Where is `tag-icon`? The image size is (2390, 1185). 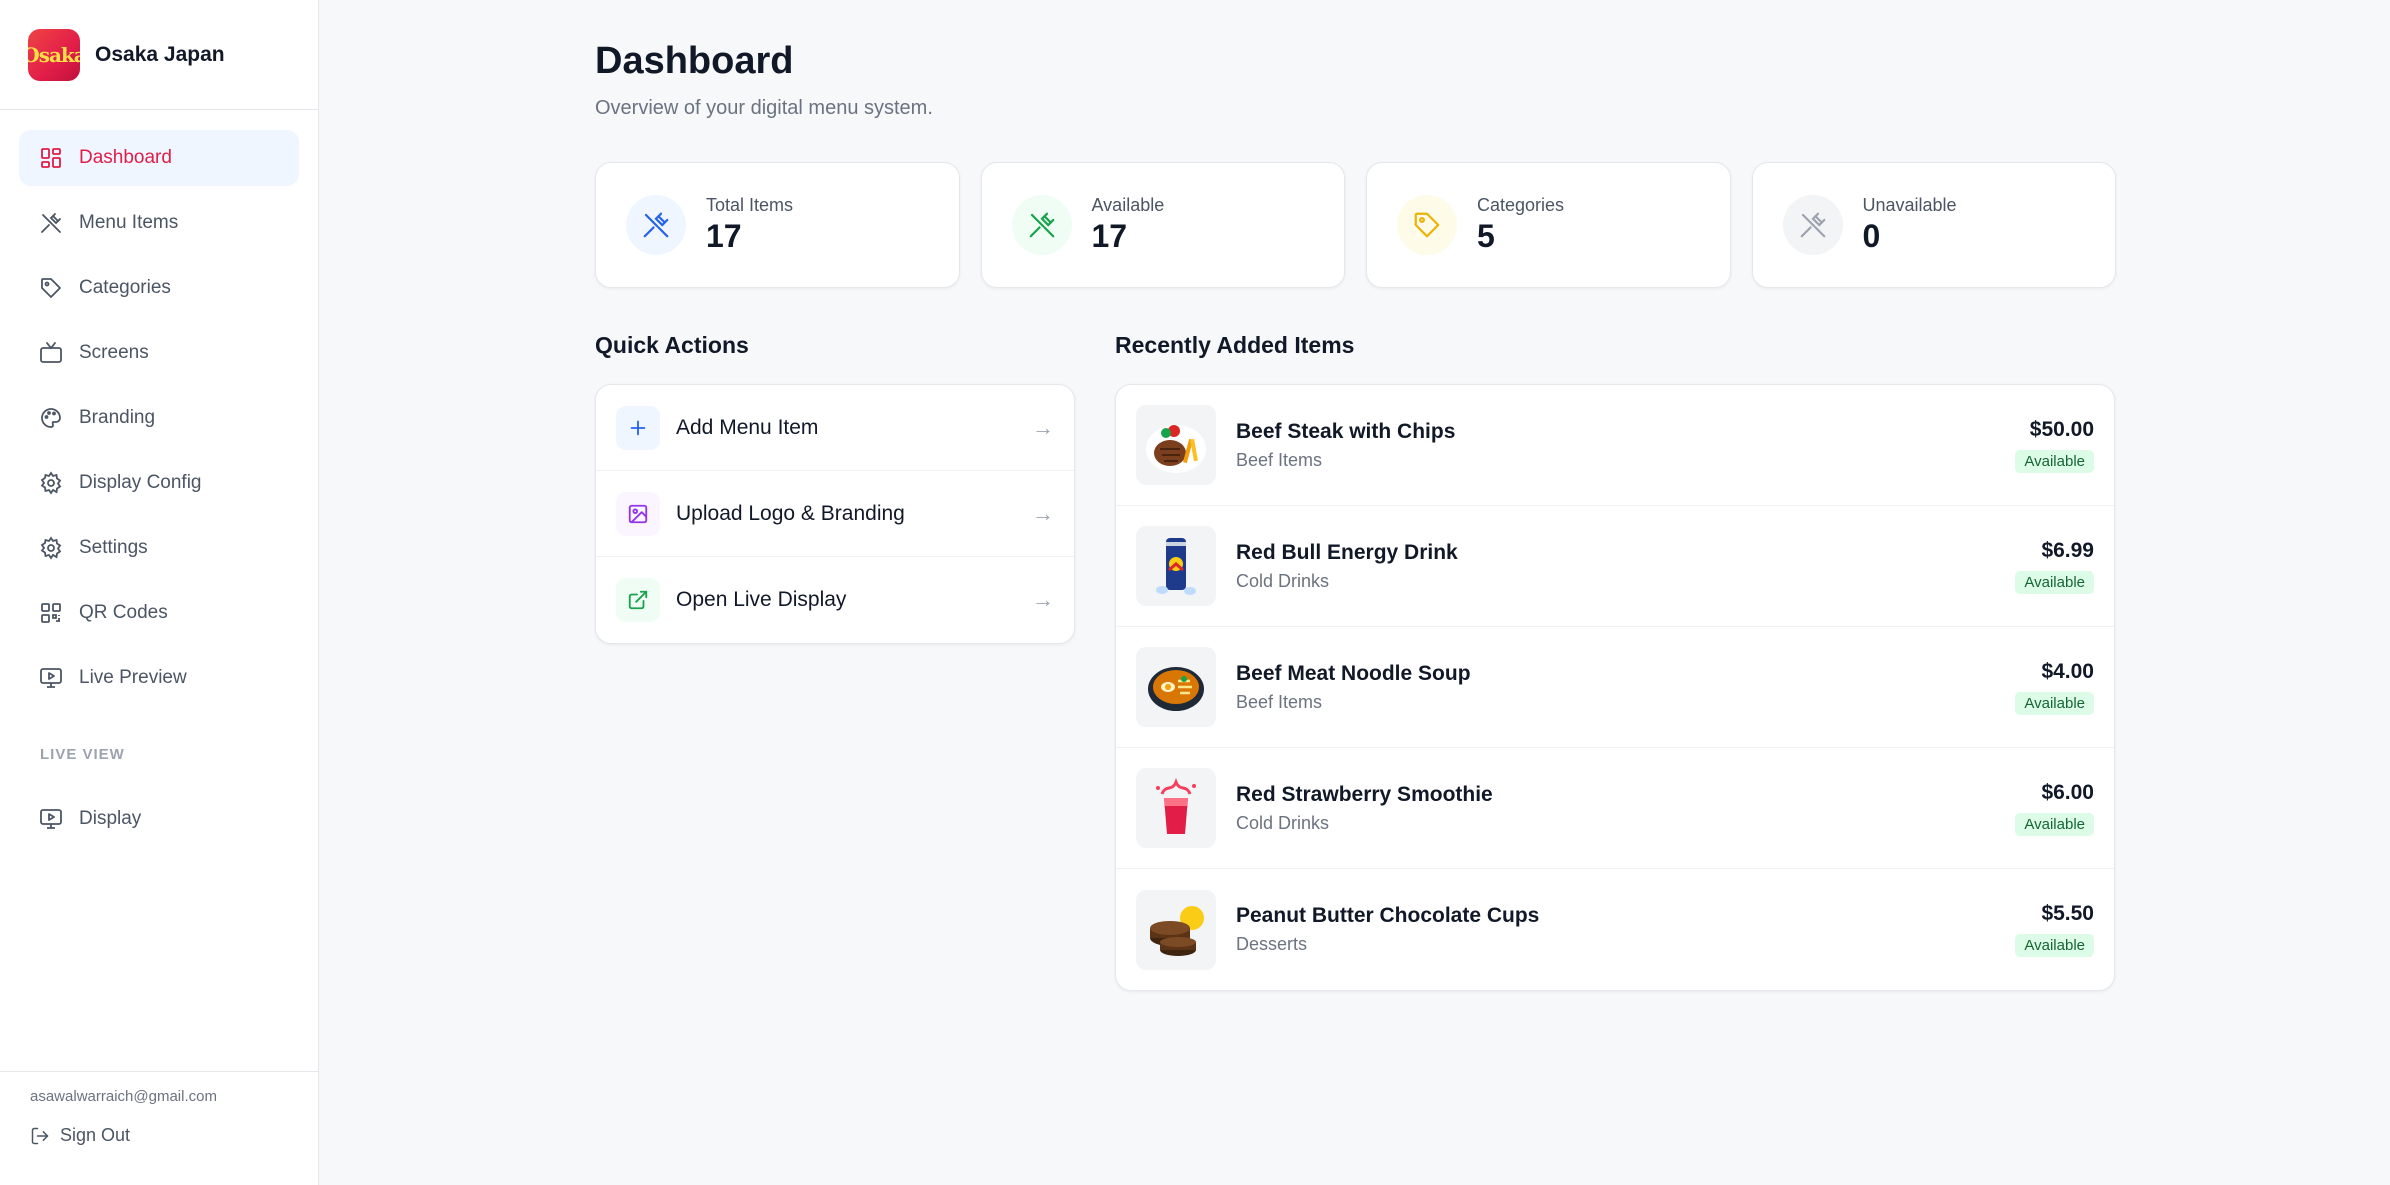 tag-icon is located at coordinates (51, 288).